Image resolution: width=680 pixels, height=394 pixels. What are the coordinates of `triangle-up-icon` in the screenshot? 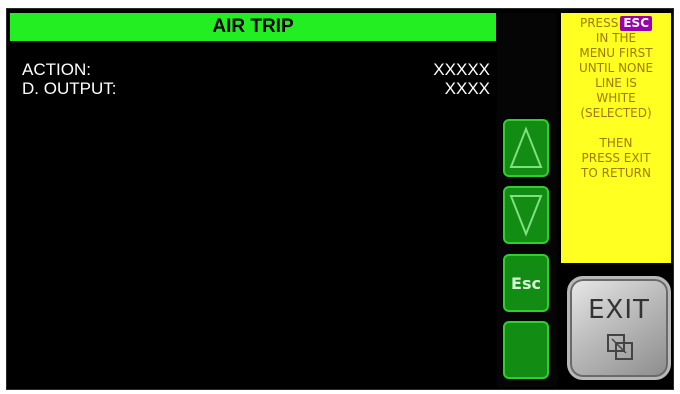 It's located at (526, 147).